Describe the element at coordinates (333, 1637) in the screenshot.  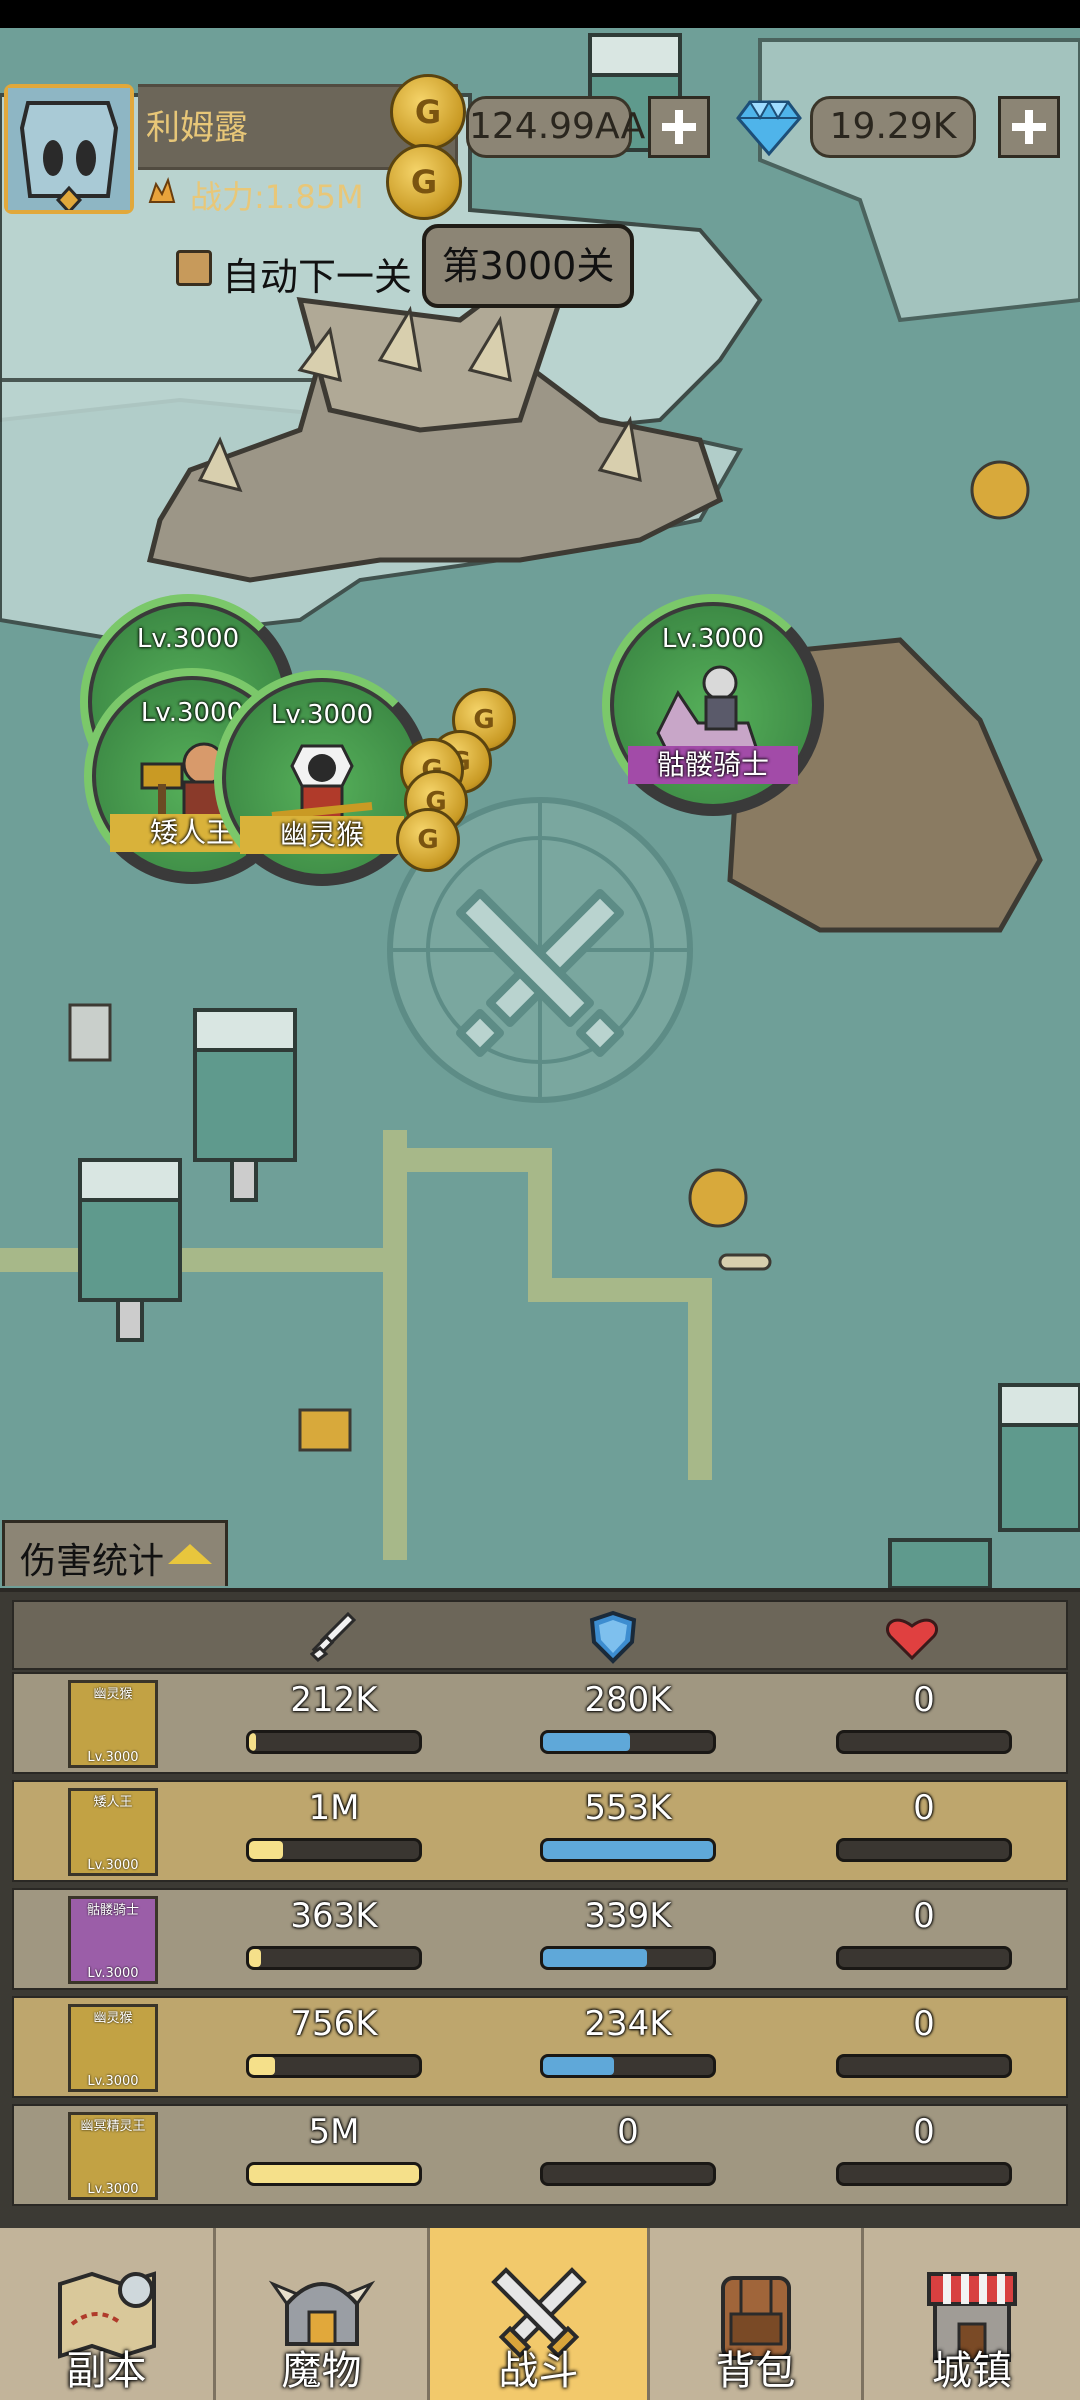
I see `sword-icon` at that location.